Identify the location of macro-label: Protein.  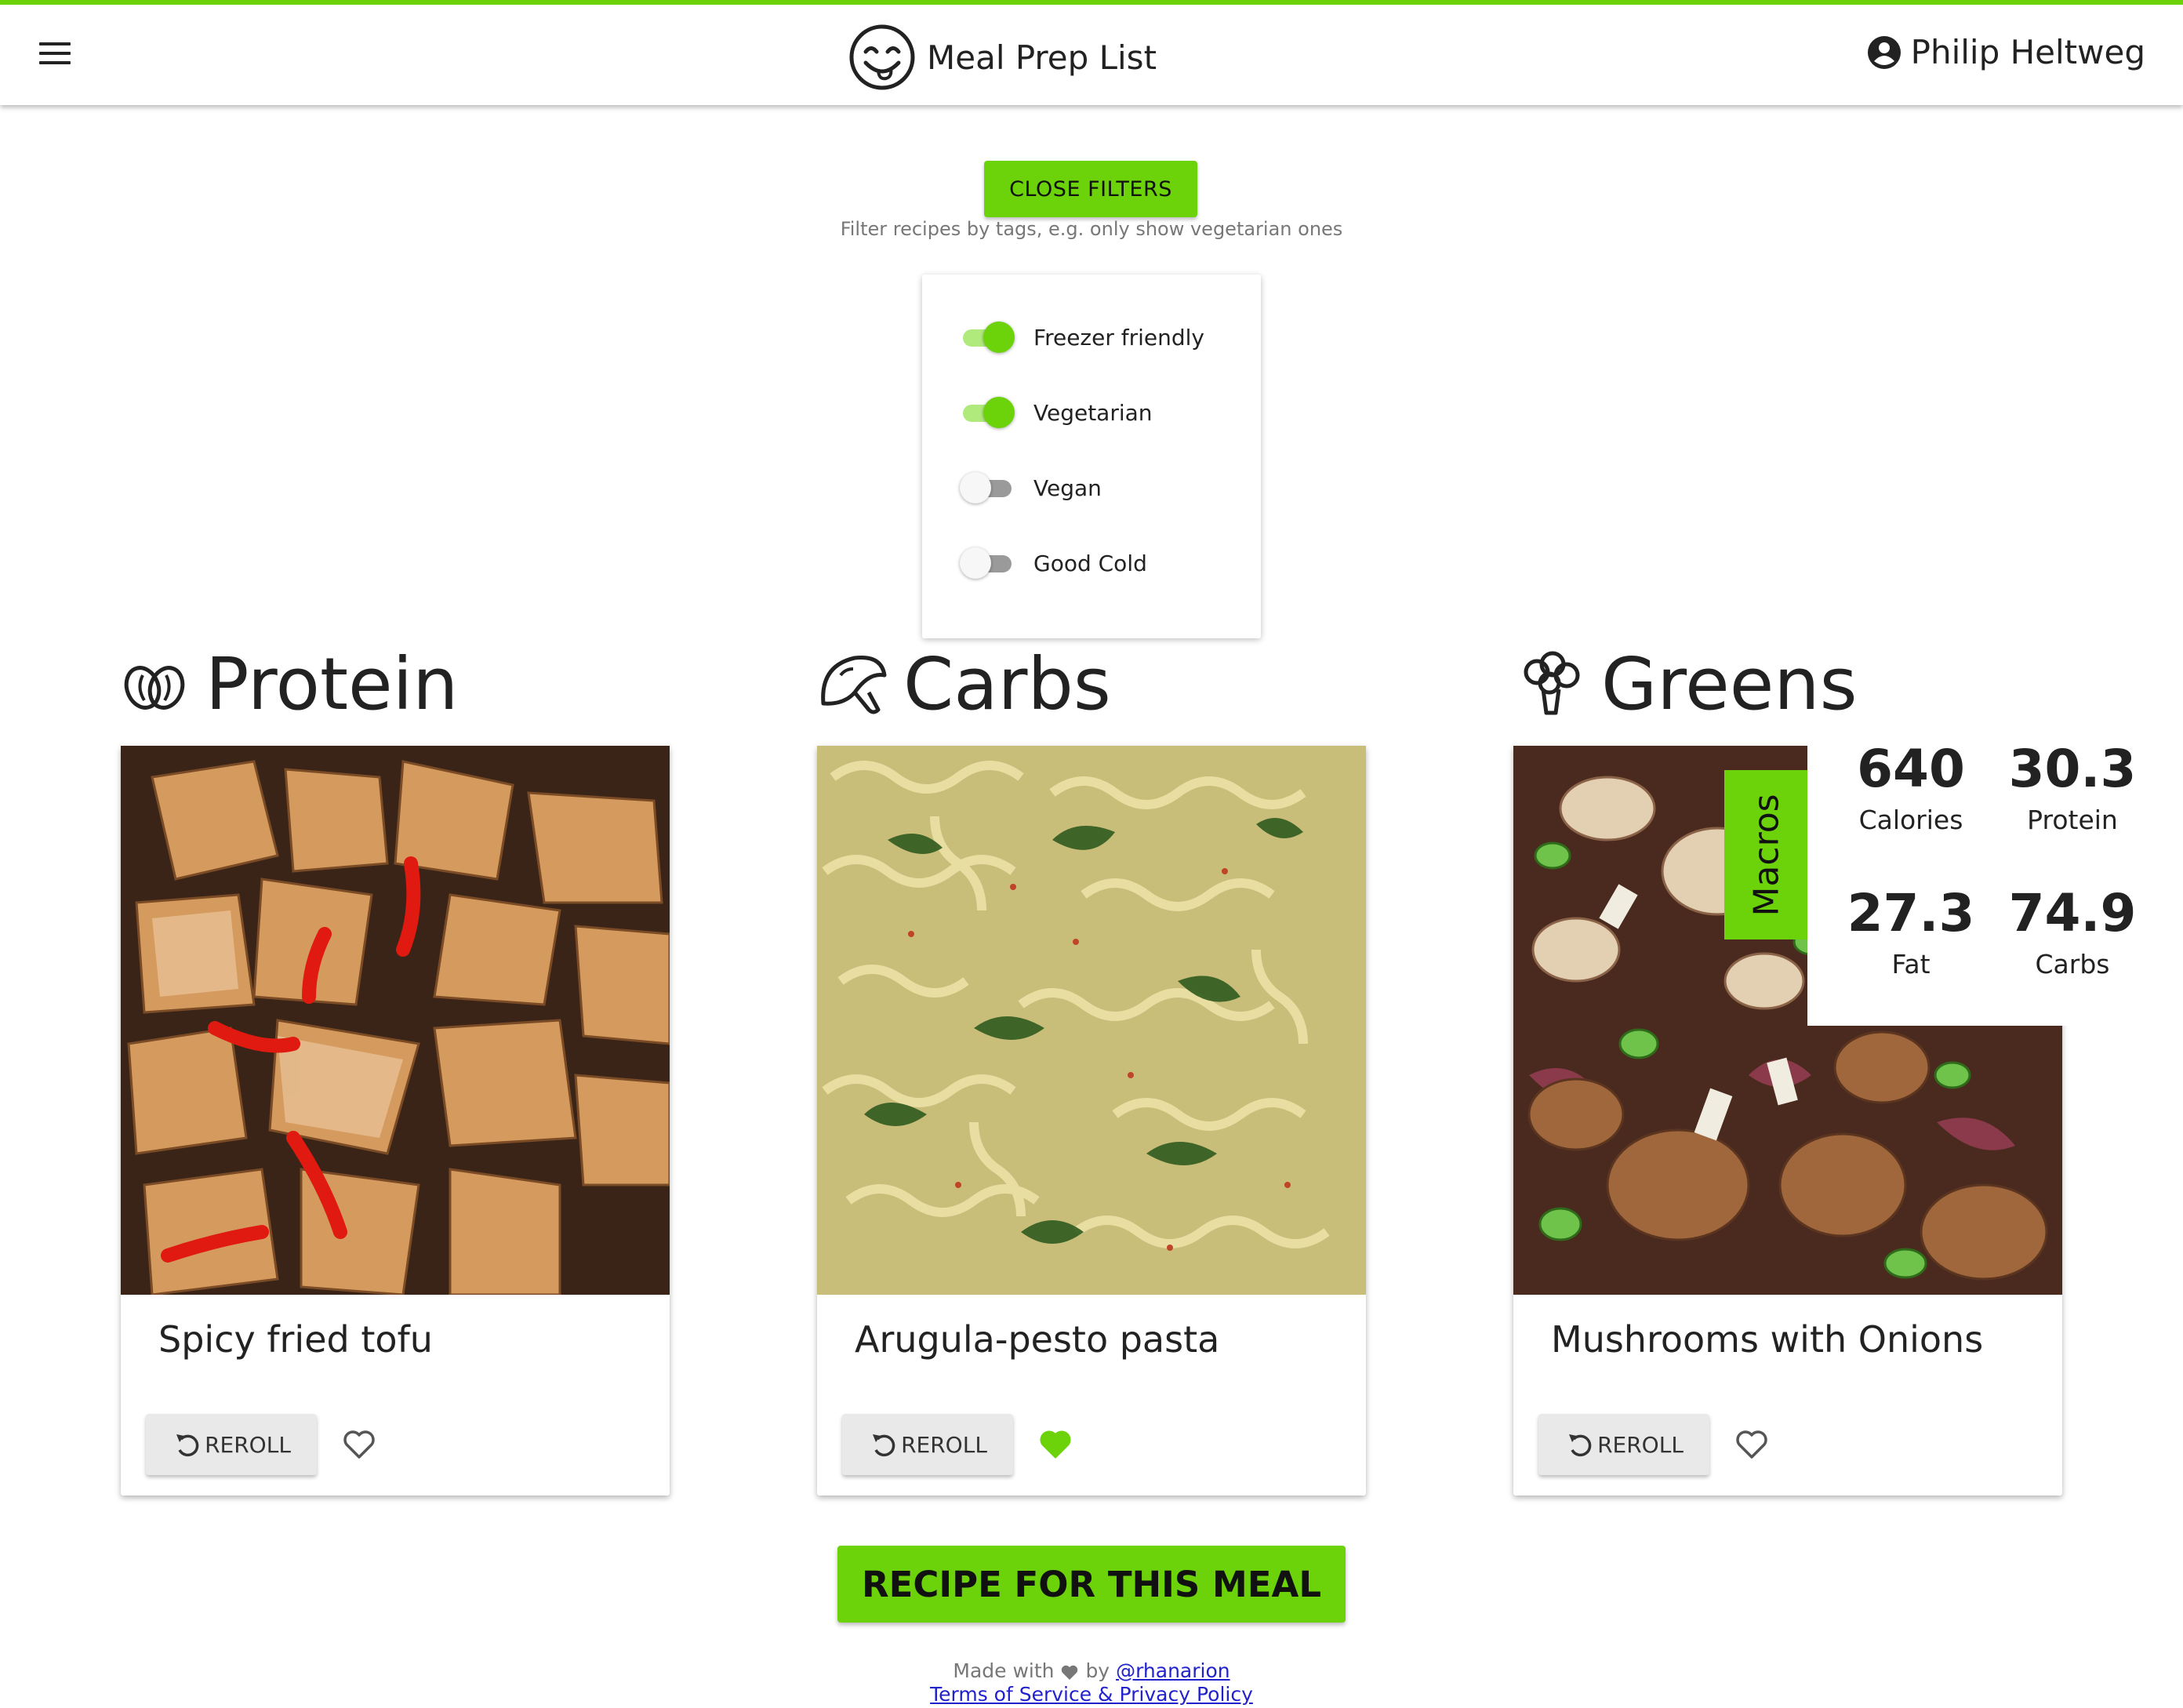
(2072, 820).